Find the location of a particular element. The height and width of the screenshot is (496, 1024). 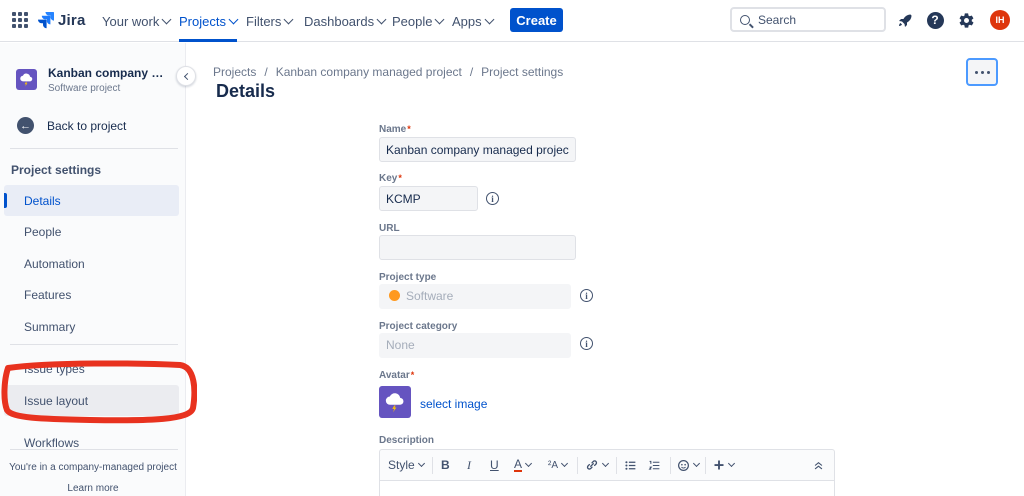

sidebar-item-label: Issue types is located at coordinates (54, 368).